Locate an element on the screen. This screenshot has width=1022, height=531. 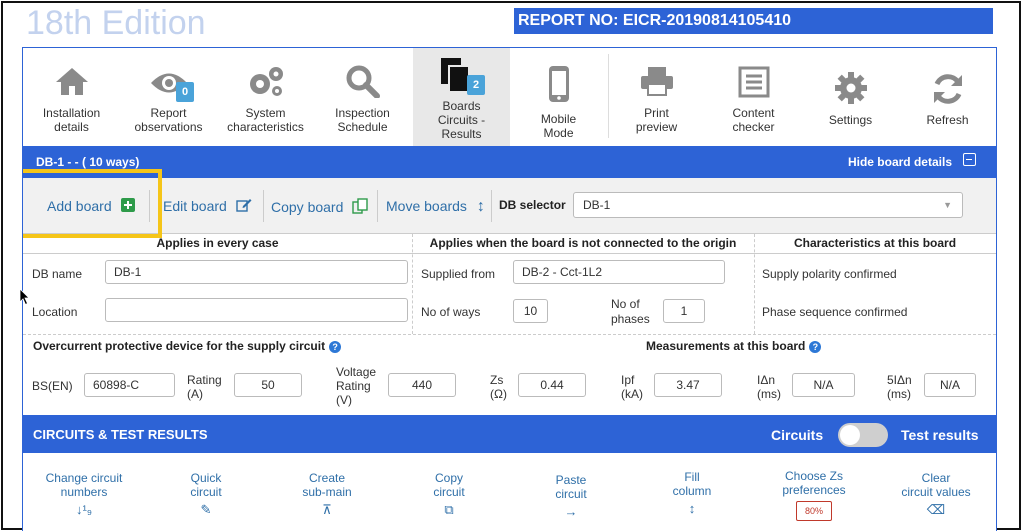
tool-label: column is located at coordinates (692, 491).